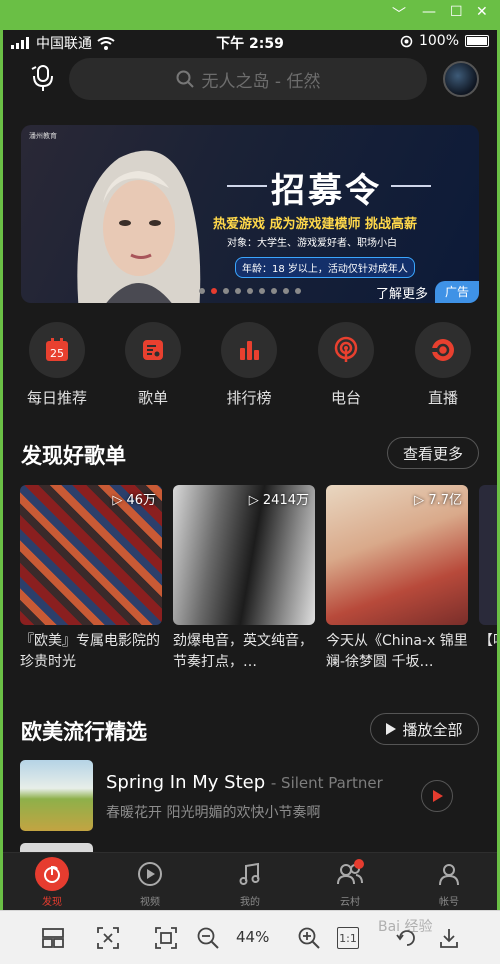 Image resolution: width=500 pixels, height=964 pixels. I want to click on play-count: ▷ 7.7亿, so click(438, 500).